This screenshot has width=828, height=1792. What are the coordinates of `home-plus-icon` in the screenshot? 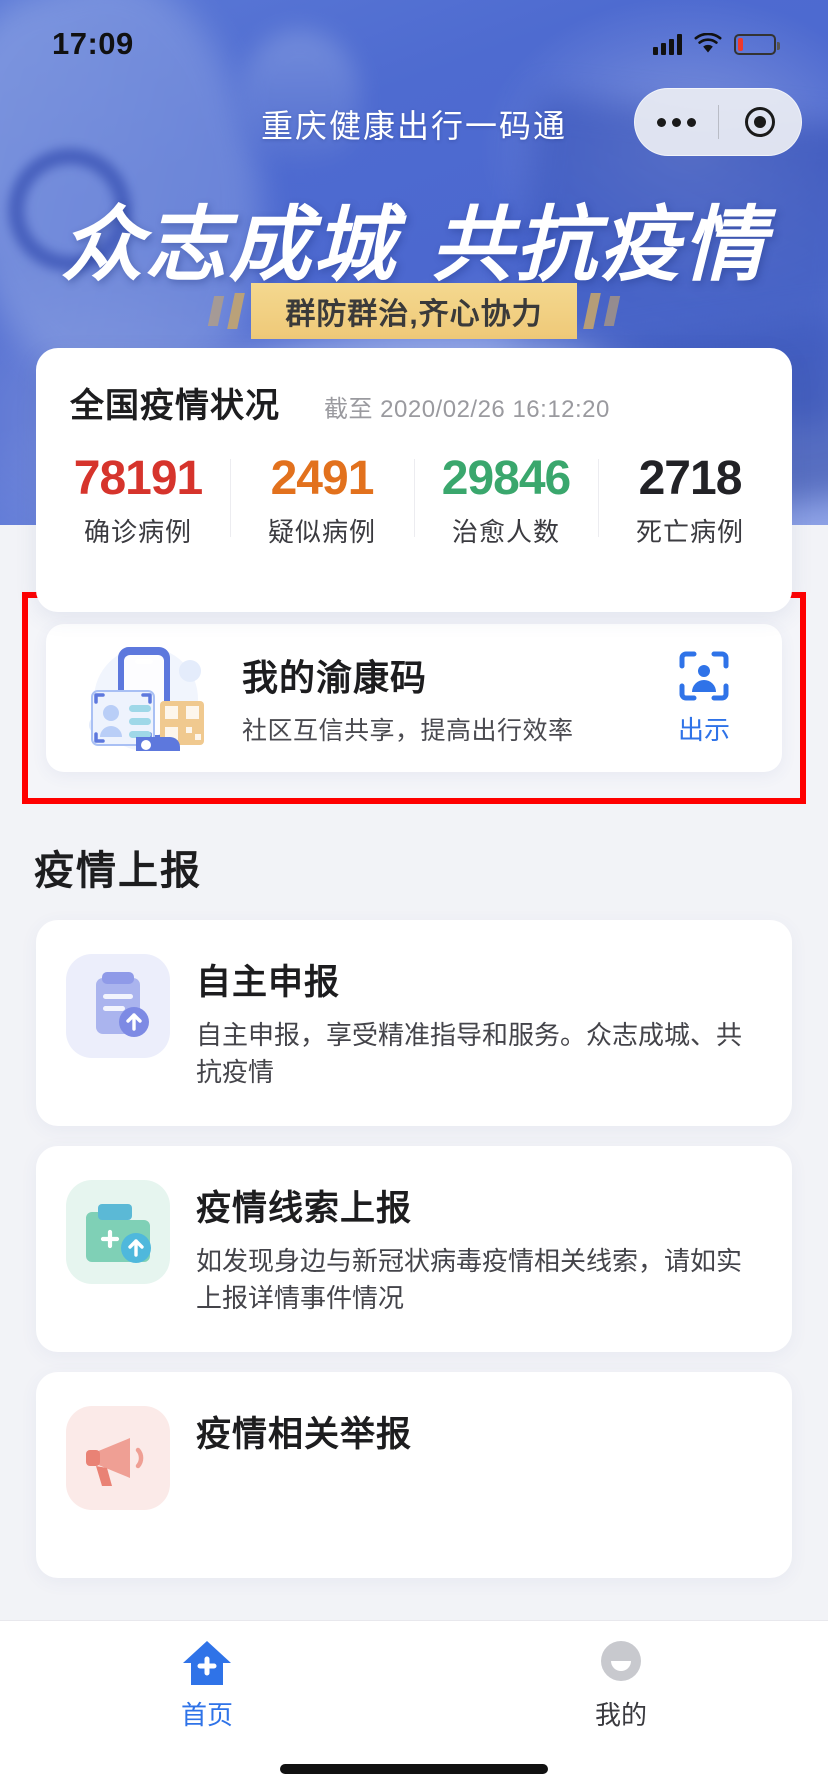 It's located at (207, 1663).